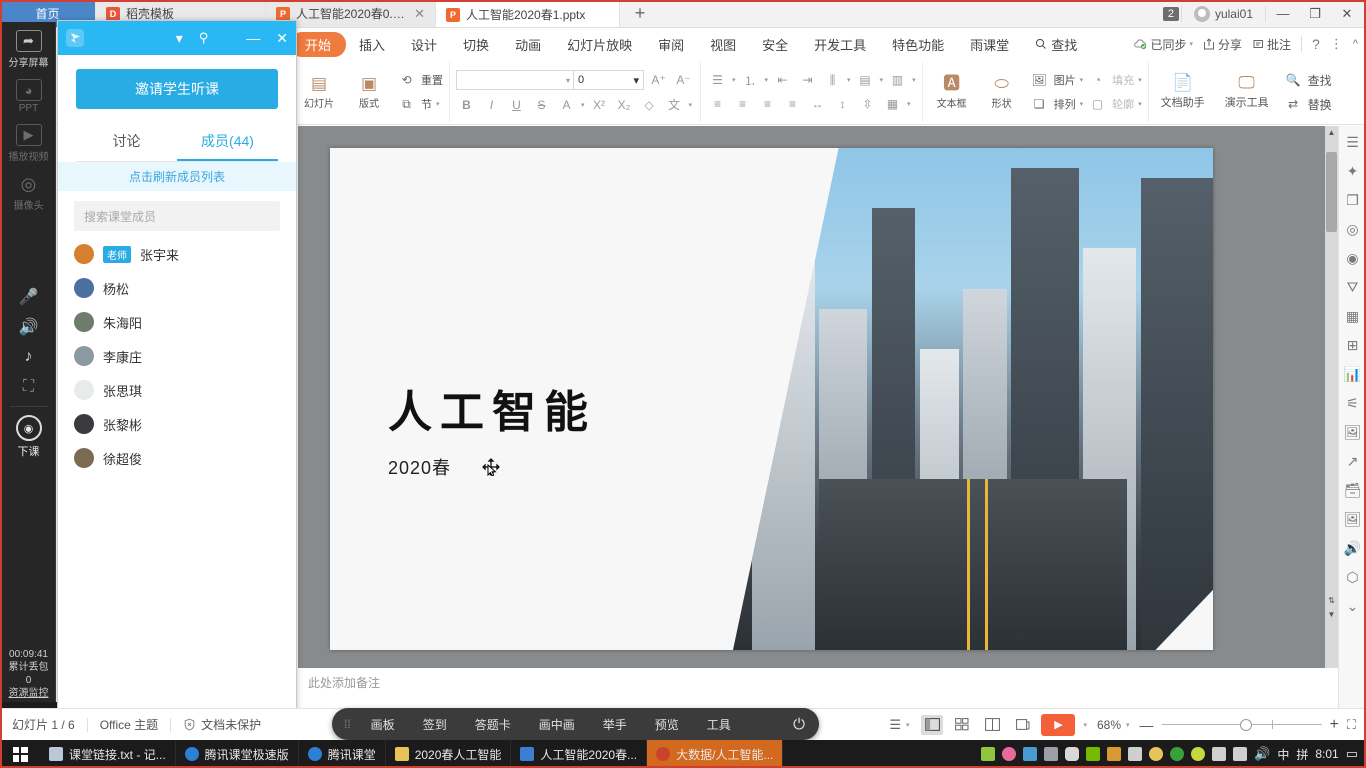 The height and width of the screenshot is (768, 1366). Describe the element at coordinates (723, 44) in the screenshot. I see `ribbon-tab-view: 视图` at that location.